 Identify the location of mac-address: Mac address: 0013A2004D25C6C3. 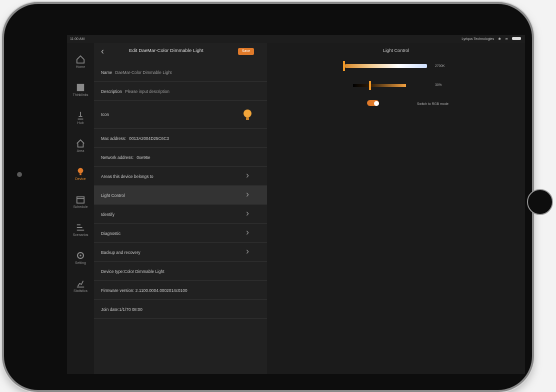
(135, 138).